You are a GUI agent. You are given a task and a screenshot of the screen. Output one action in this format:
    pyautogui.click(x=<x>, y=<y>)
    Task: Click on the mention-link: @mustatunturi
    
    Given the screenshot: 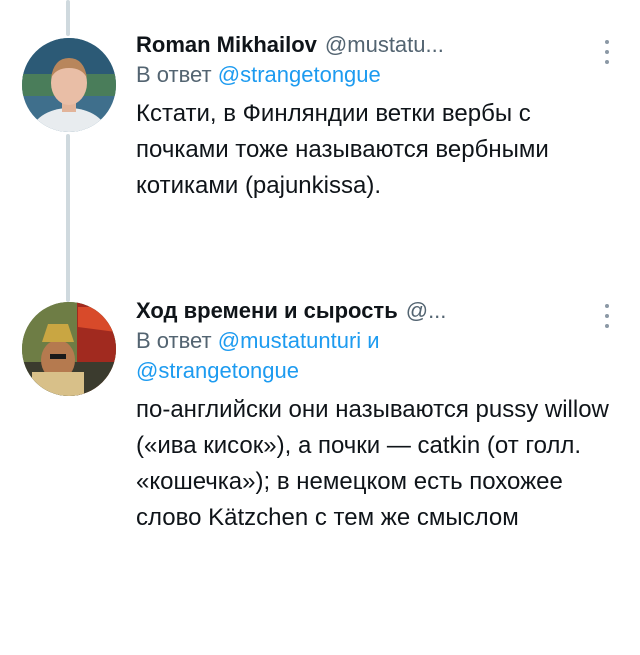 What is the action you would take?
    pyautogui.click(x=289, y=340)
    